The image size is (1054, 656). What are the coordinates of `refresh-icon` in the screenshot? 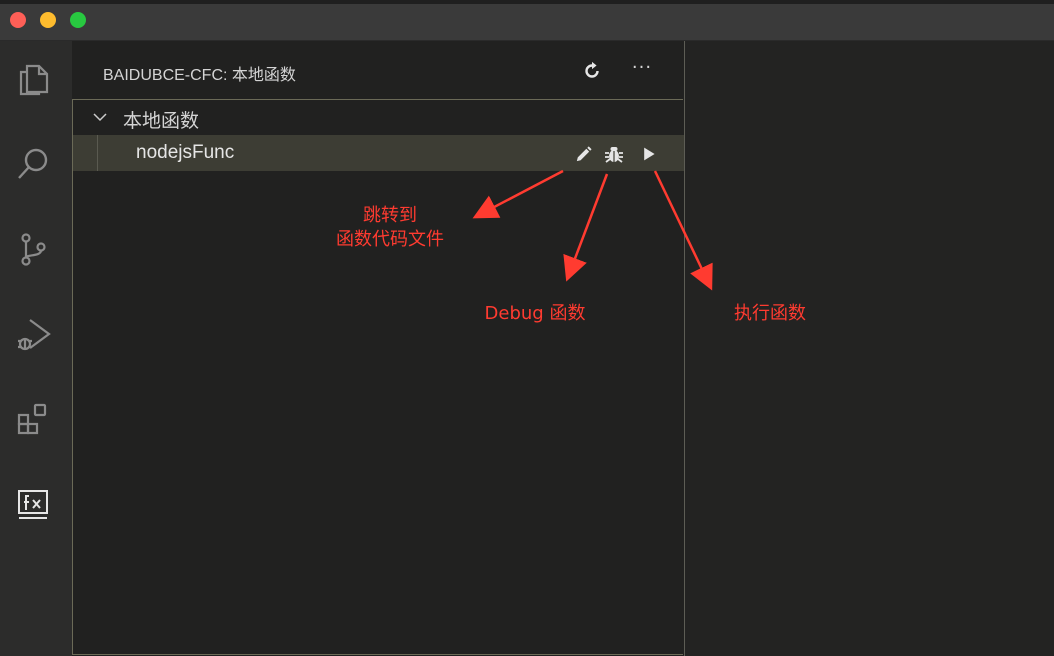 It's located at (592, 71).